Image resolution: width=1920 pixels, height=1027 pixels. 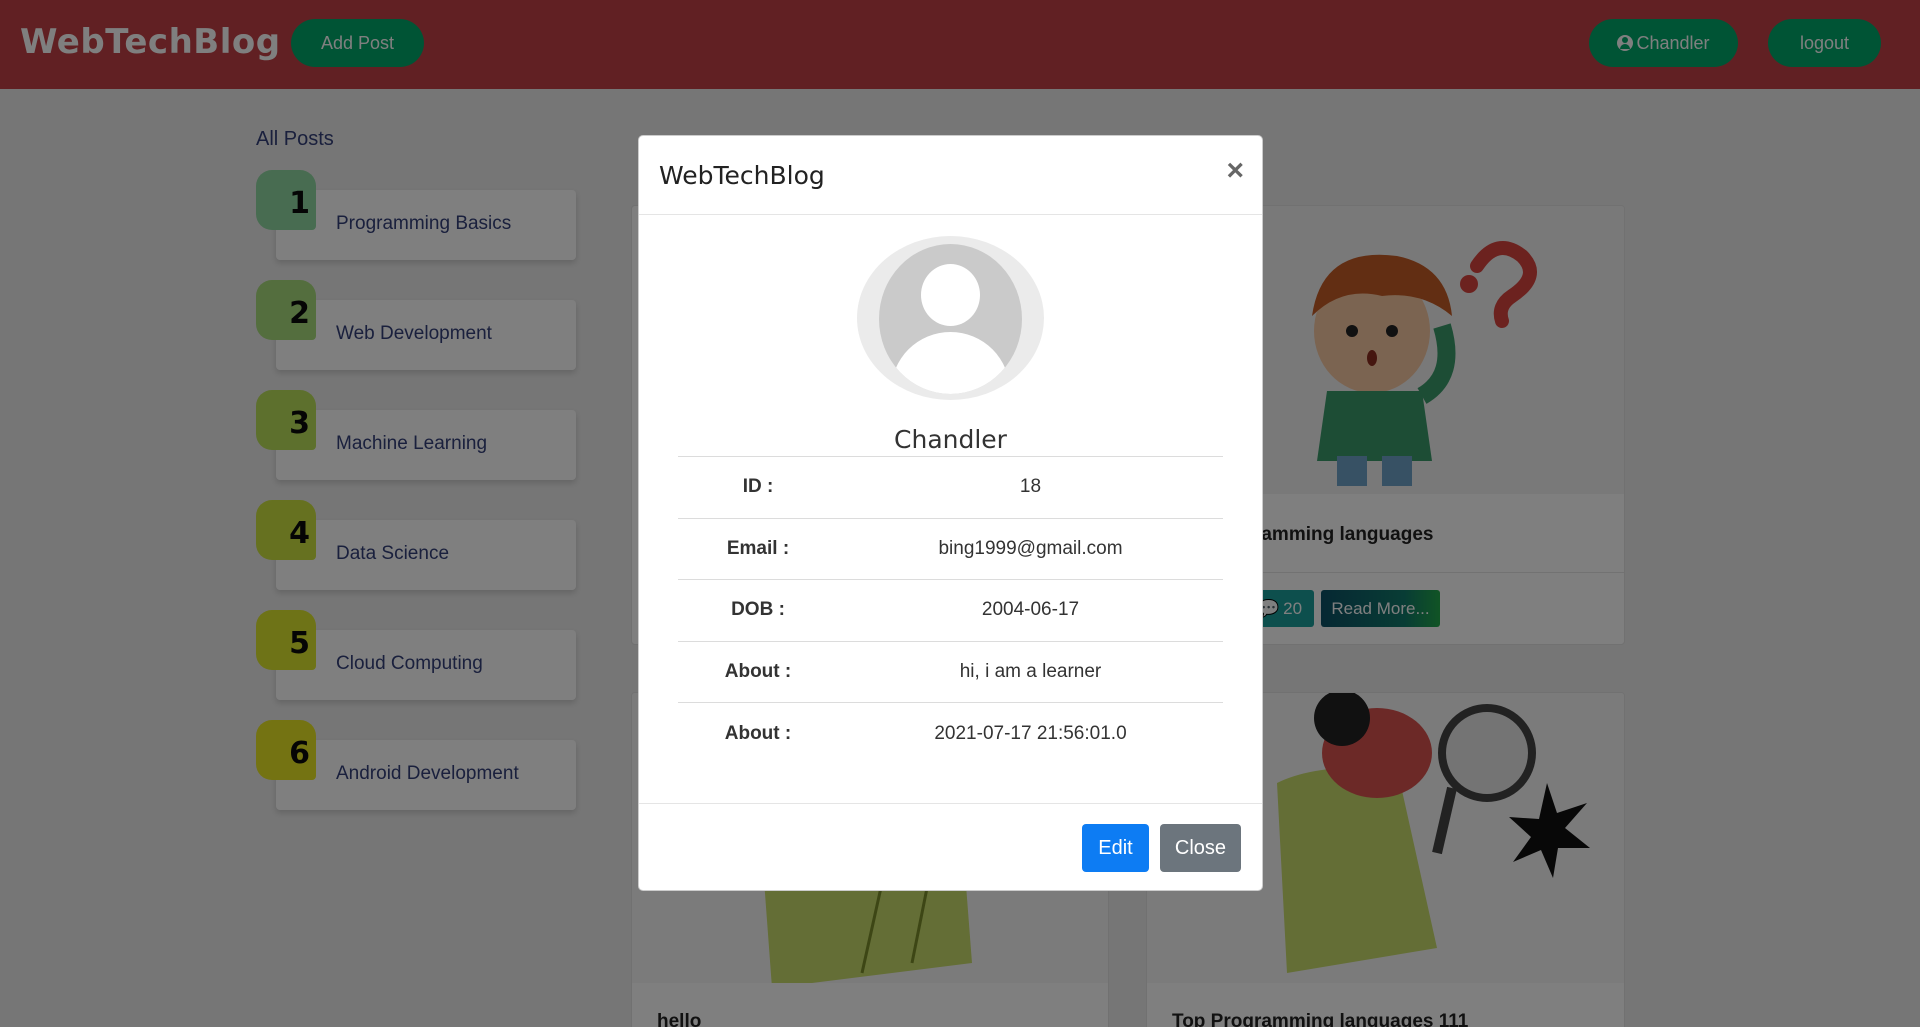 I want to click on profile-username: Chandler, so click(x=950, y=439).